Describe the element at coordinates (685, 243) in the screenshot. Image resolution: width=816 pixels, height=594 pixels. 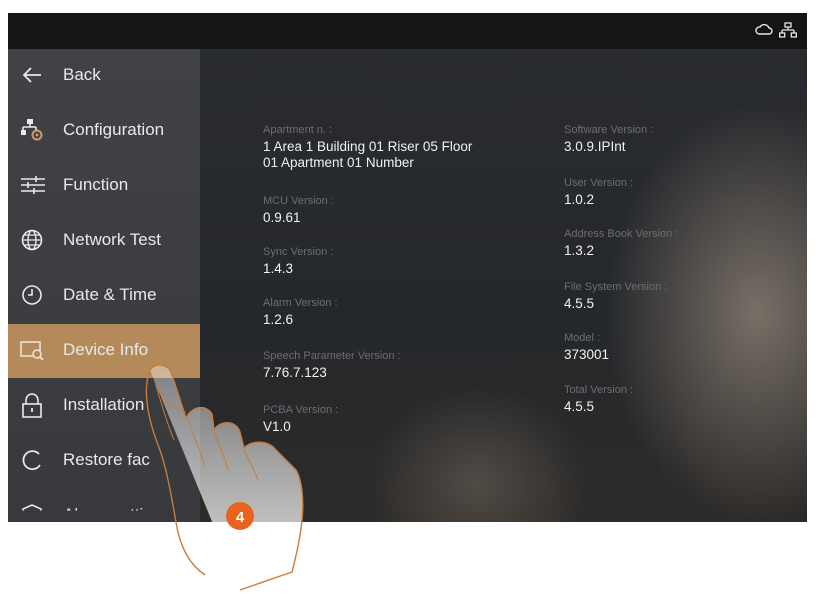
I see `info-address-book-version: Address Book Version : 1.3.2` at that location.